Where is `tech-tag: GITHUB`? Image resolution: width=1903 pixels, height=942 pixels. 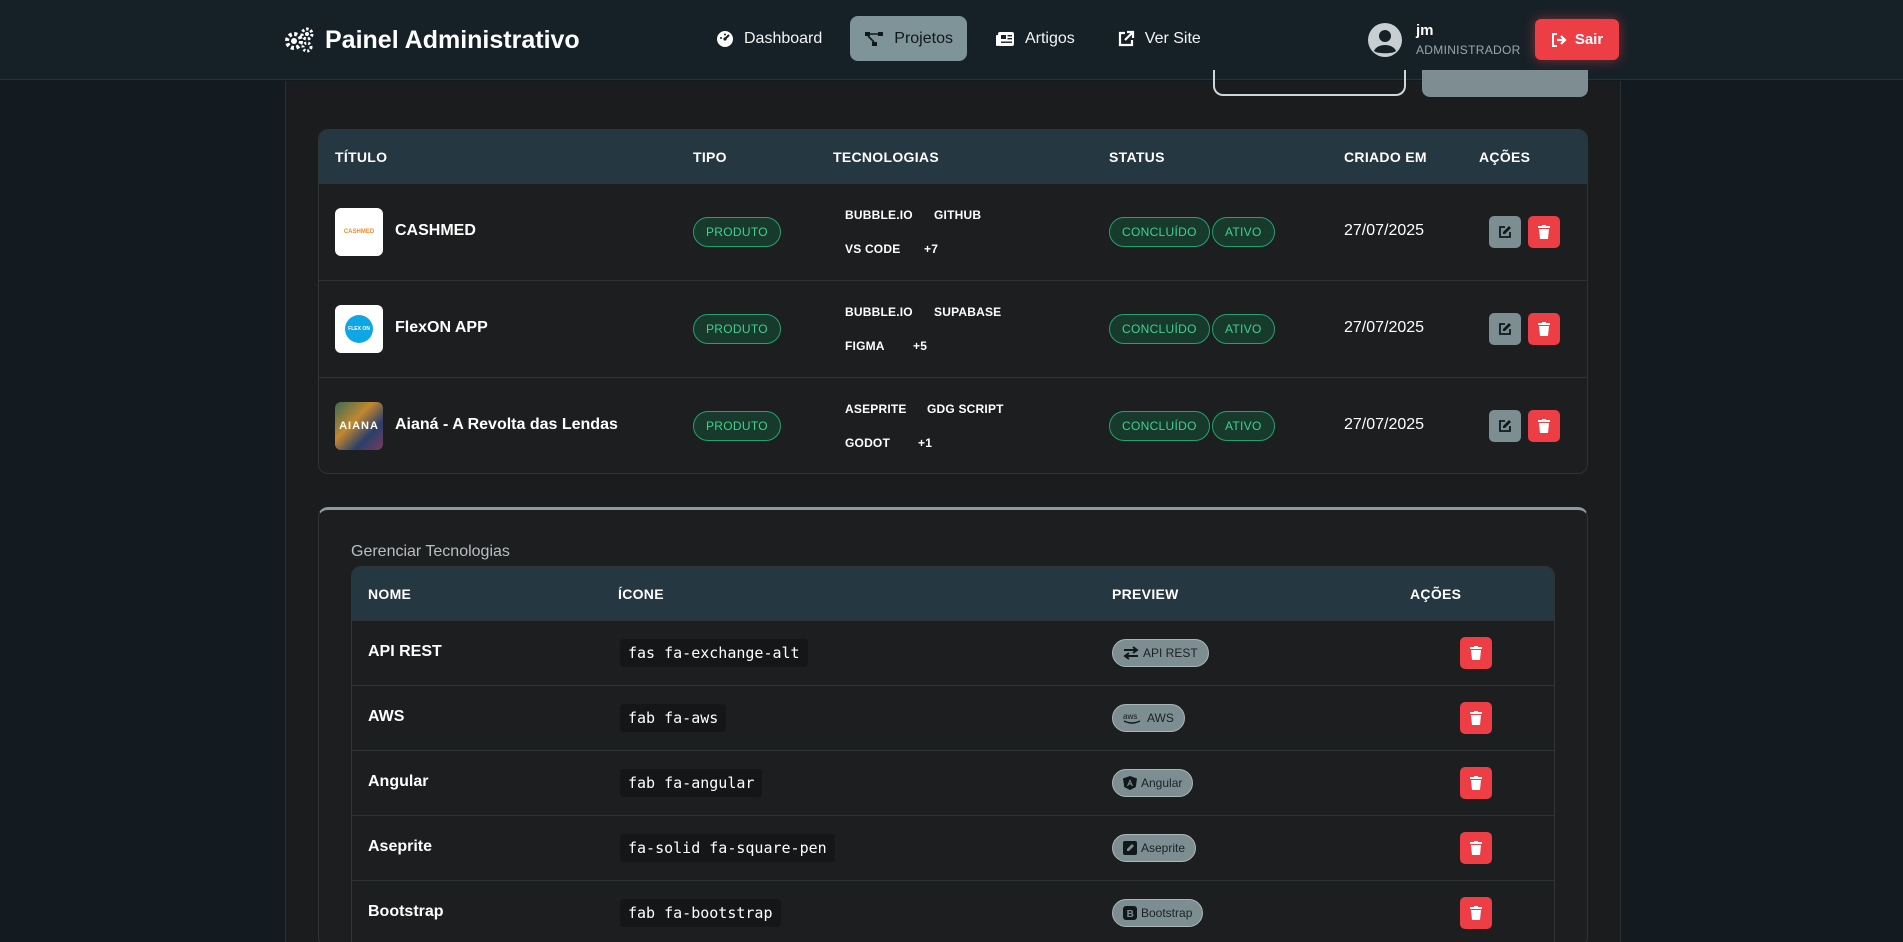
tech-tag: GITHUB is located at coordinates (958, 215).